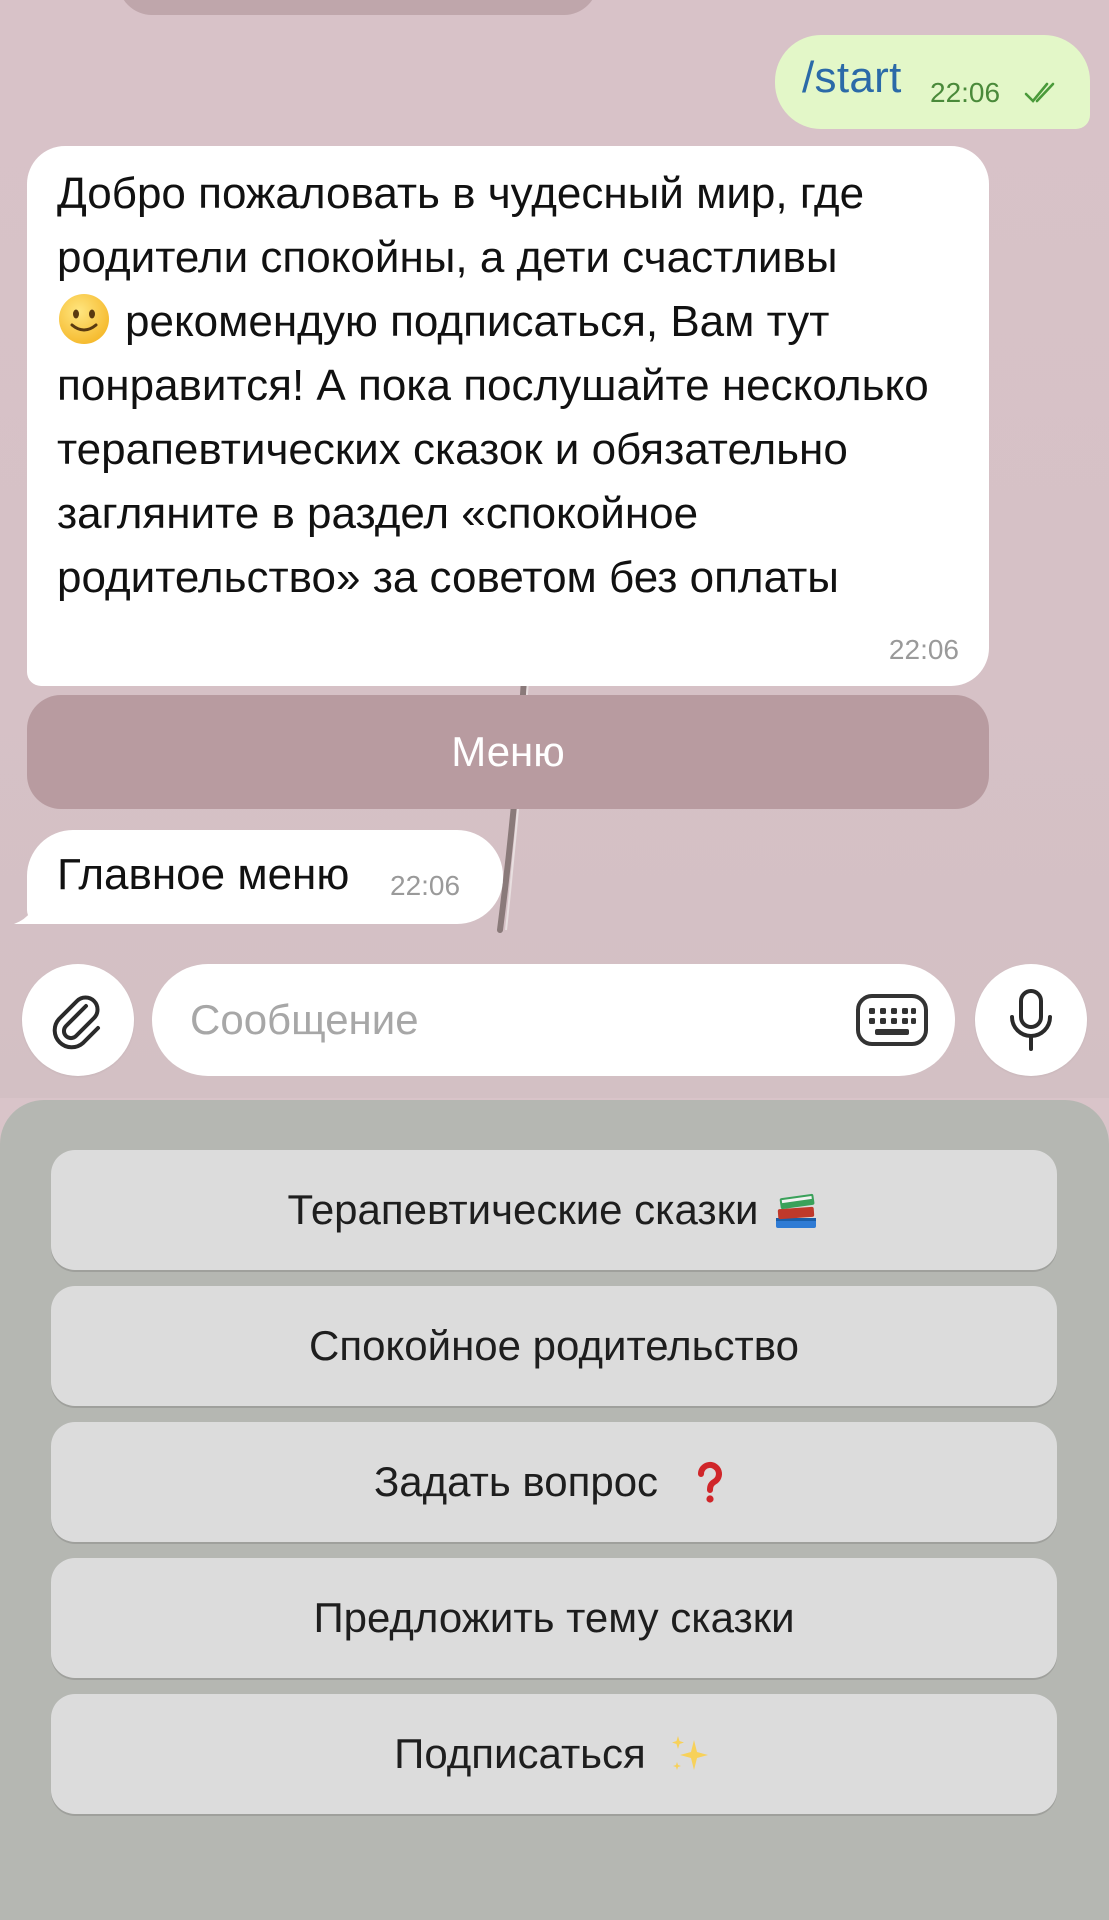  I want to click on keyboard-button-ask-question: Задать вопрос, so click(554, 1482).